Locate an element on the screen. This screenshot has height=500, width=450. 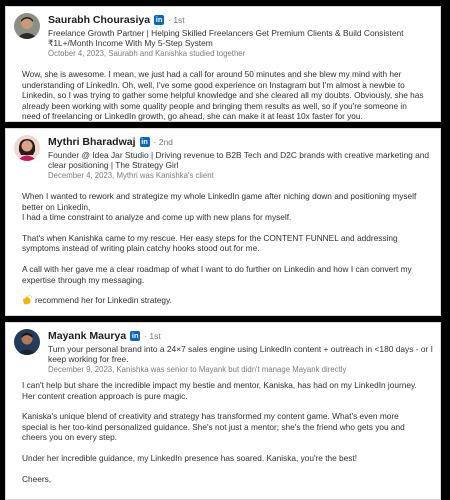
connection-degree: · 2nd is located at coordinates (163, 142).